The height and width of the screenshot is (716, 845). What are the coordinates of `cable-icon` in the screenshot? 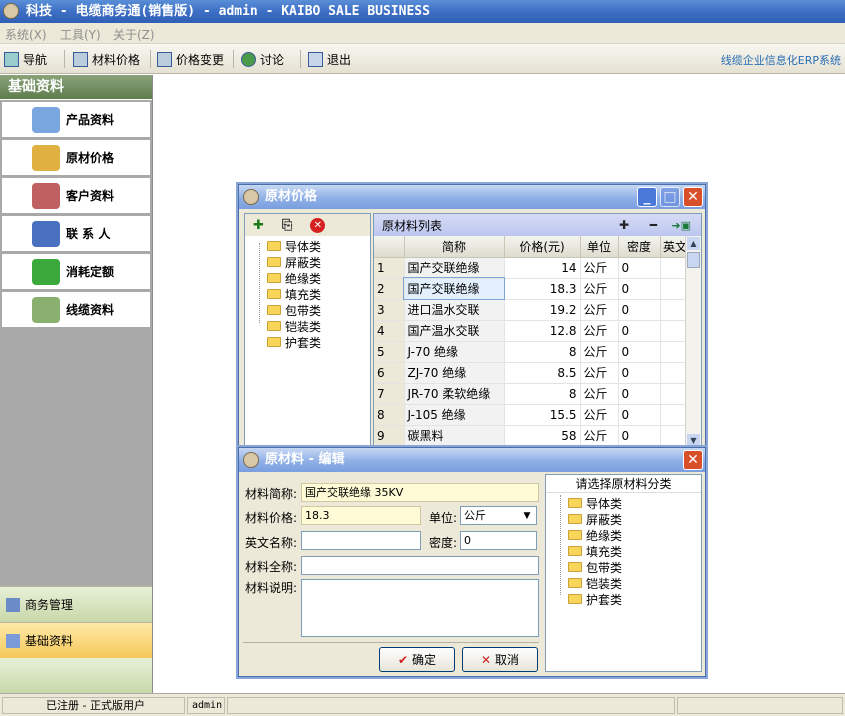 It's located at (46, 309).